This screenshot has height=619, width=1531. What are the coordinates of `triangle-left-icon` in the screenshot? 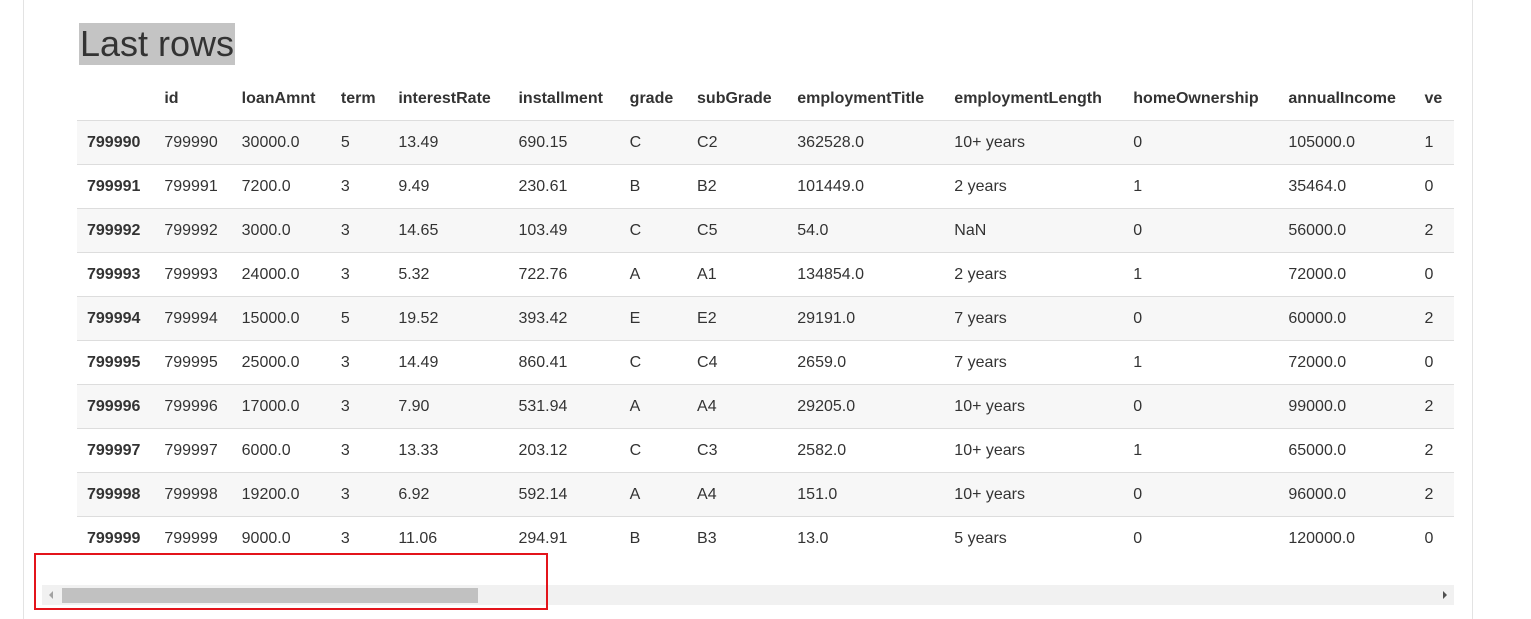 It's located at (51, 595).